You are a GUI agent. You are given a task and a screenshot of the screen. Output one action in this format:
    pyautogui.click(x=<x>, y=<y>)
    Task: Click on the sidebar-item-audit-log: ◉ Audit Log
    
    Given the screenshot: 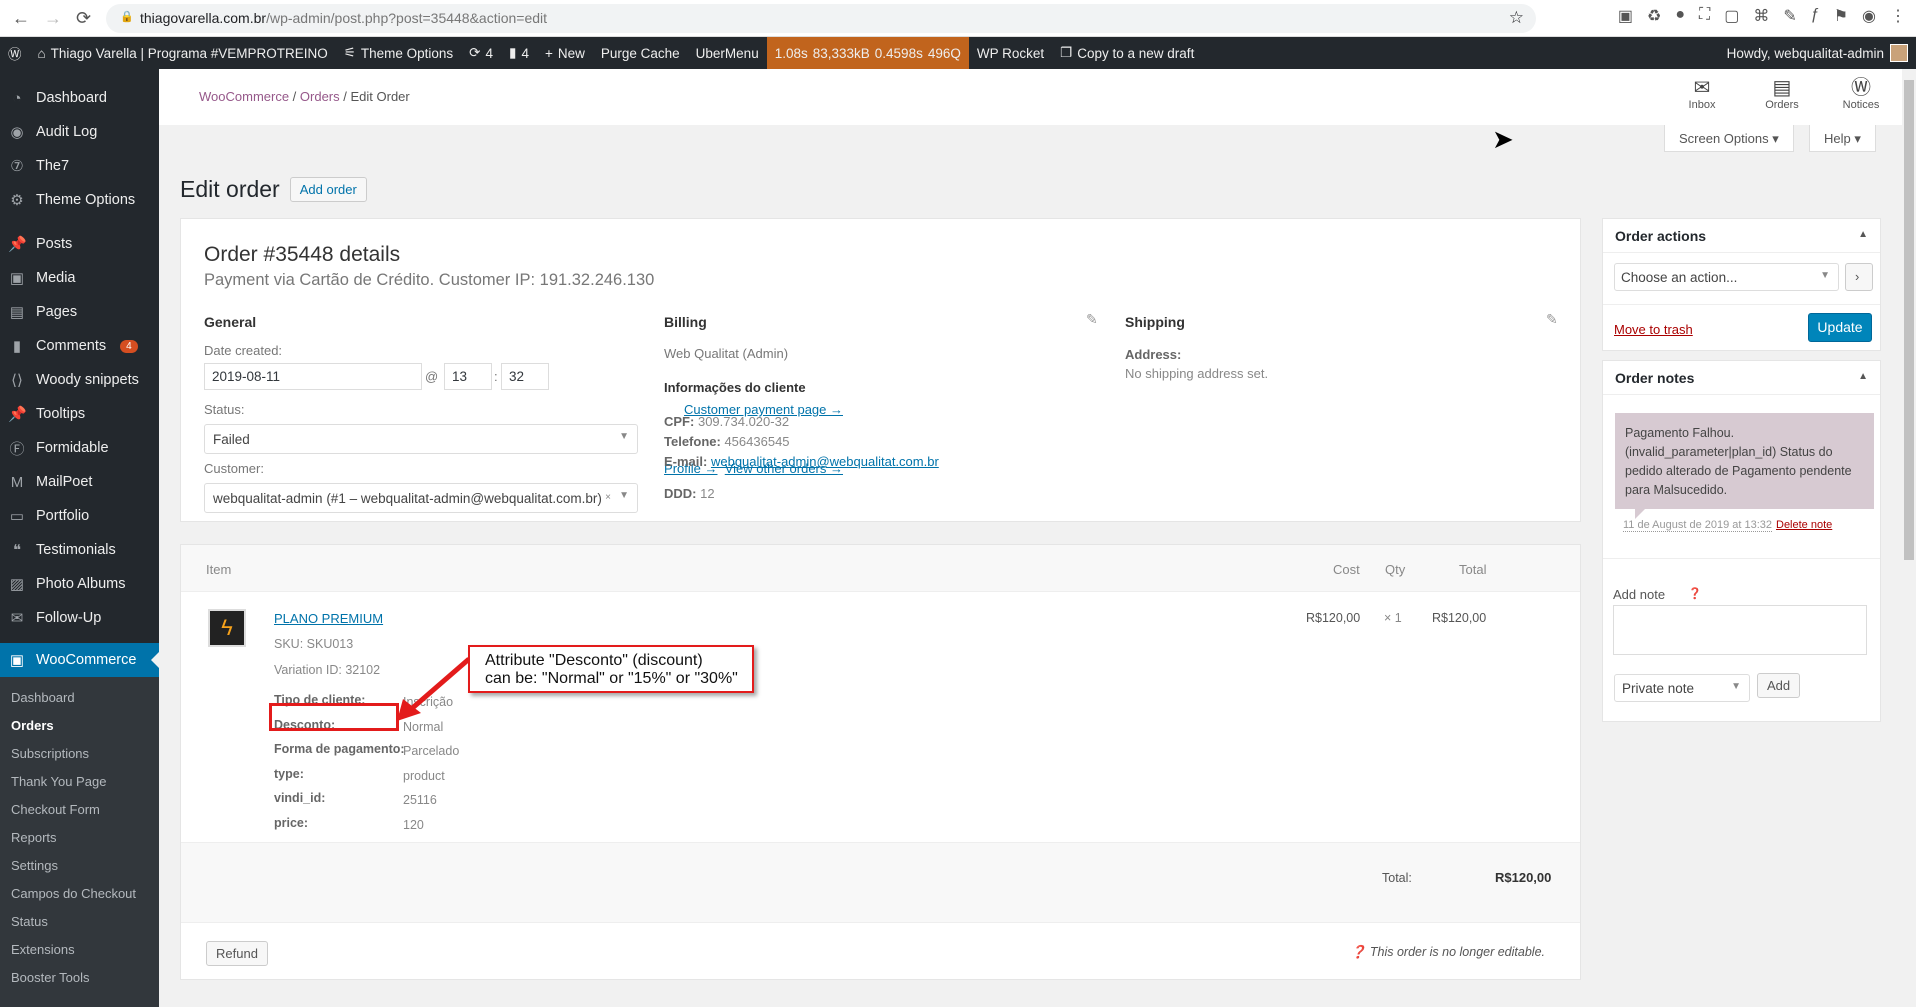 What is the action you would take?
    pyautogui.click(x=79, y=132)
    